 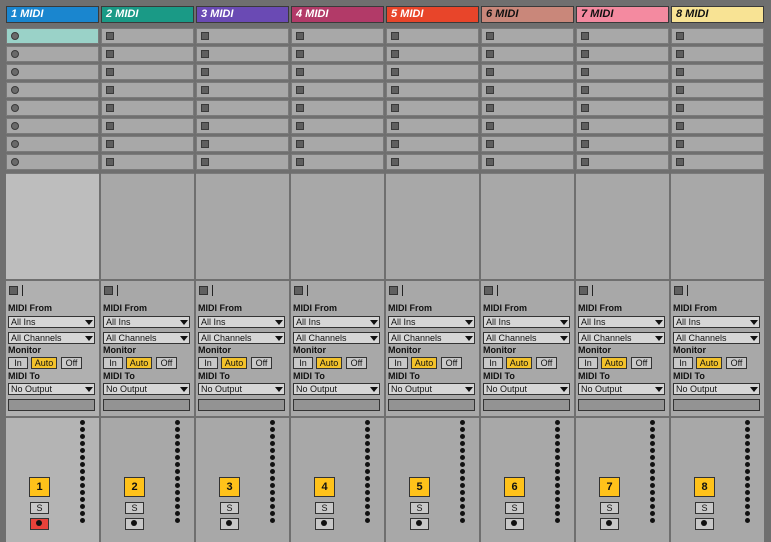 What do you see at coordinates (514, 487) in the screenshot?
I see `track-activator-button: 6` at bounding box center [514, 487].